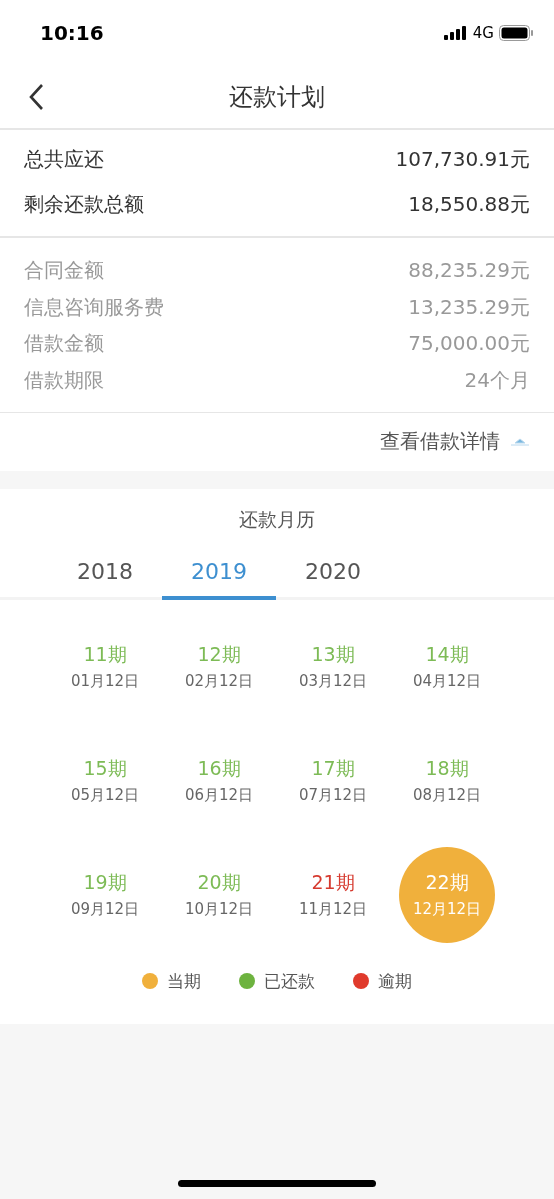 This screenshot has width=554, height=1199. I want to click on installment-item: 12期 02月12日, so click(219, 666).